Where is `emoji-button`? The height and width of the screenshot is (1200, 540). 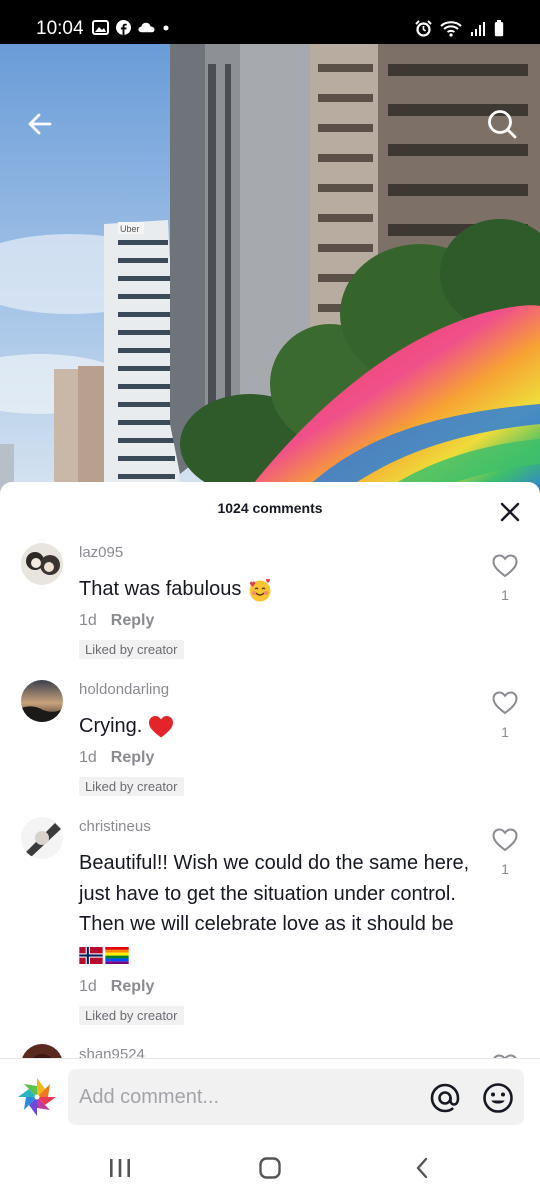
emoji-button is located at coordinates (498, 1098).